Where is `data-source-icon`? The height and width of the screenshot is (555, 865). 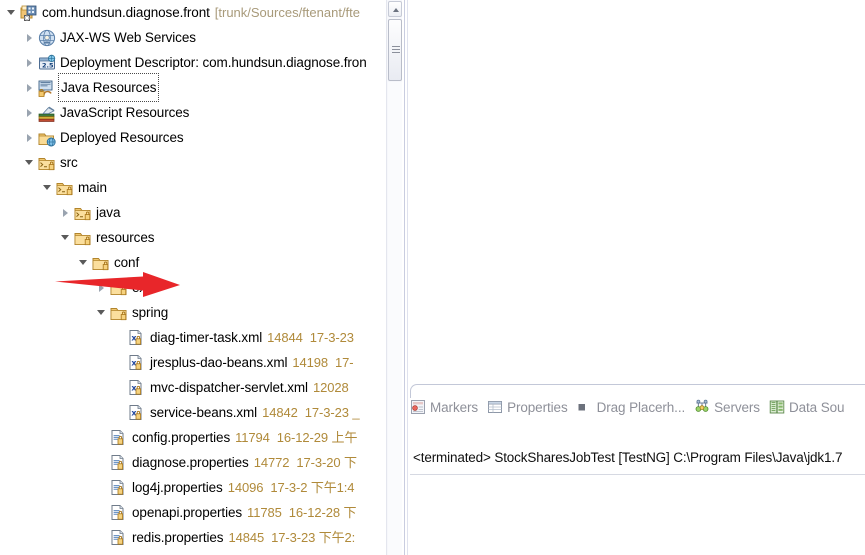 data-source-icon is located at coordinates (777, 407).